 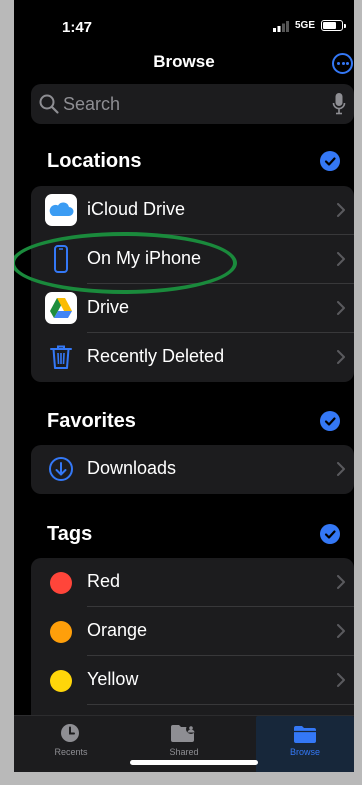 I want to click on tags-collapse-icon, so click(x=330, y=534).